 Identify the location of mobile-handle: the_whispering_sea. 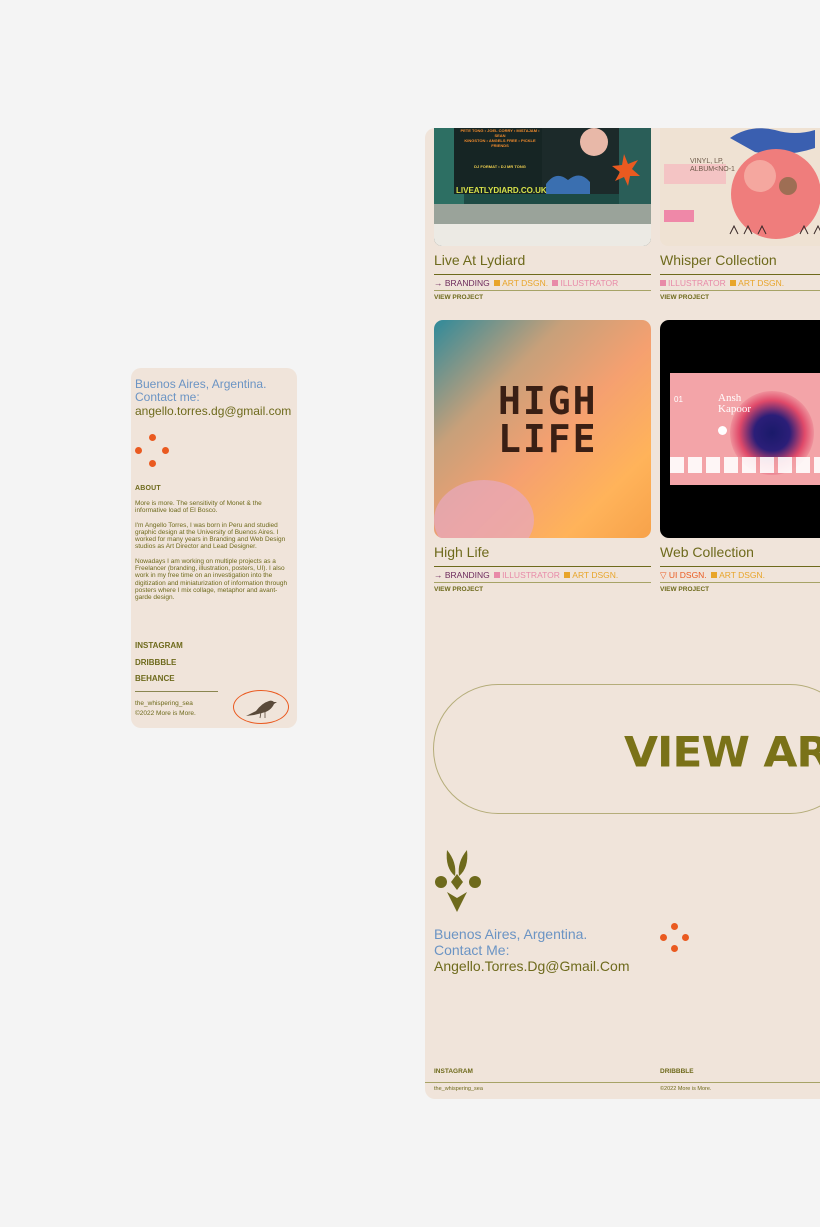
(165, 704).